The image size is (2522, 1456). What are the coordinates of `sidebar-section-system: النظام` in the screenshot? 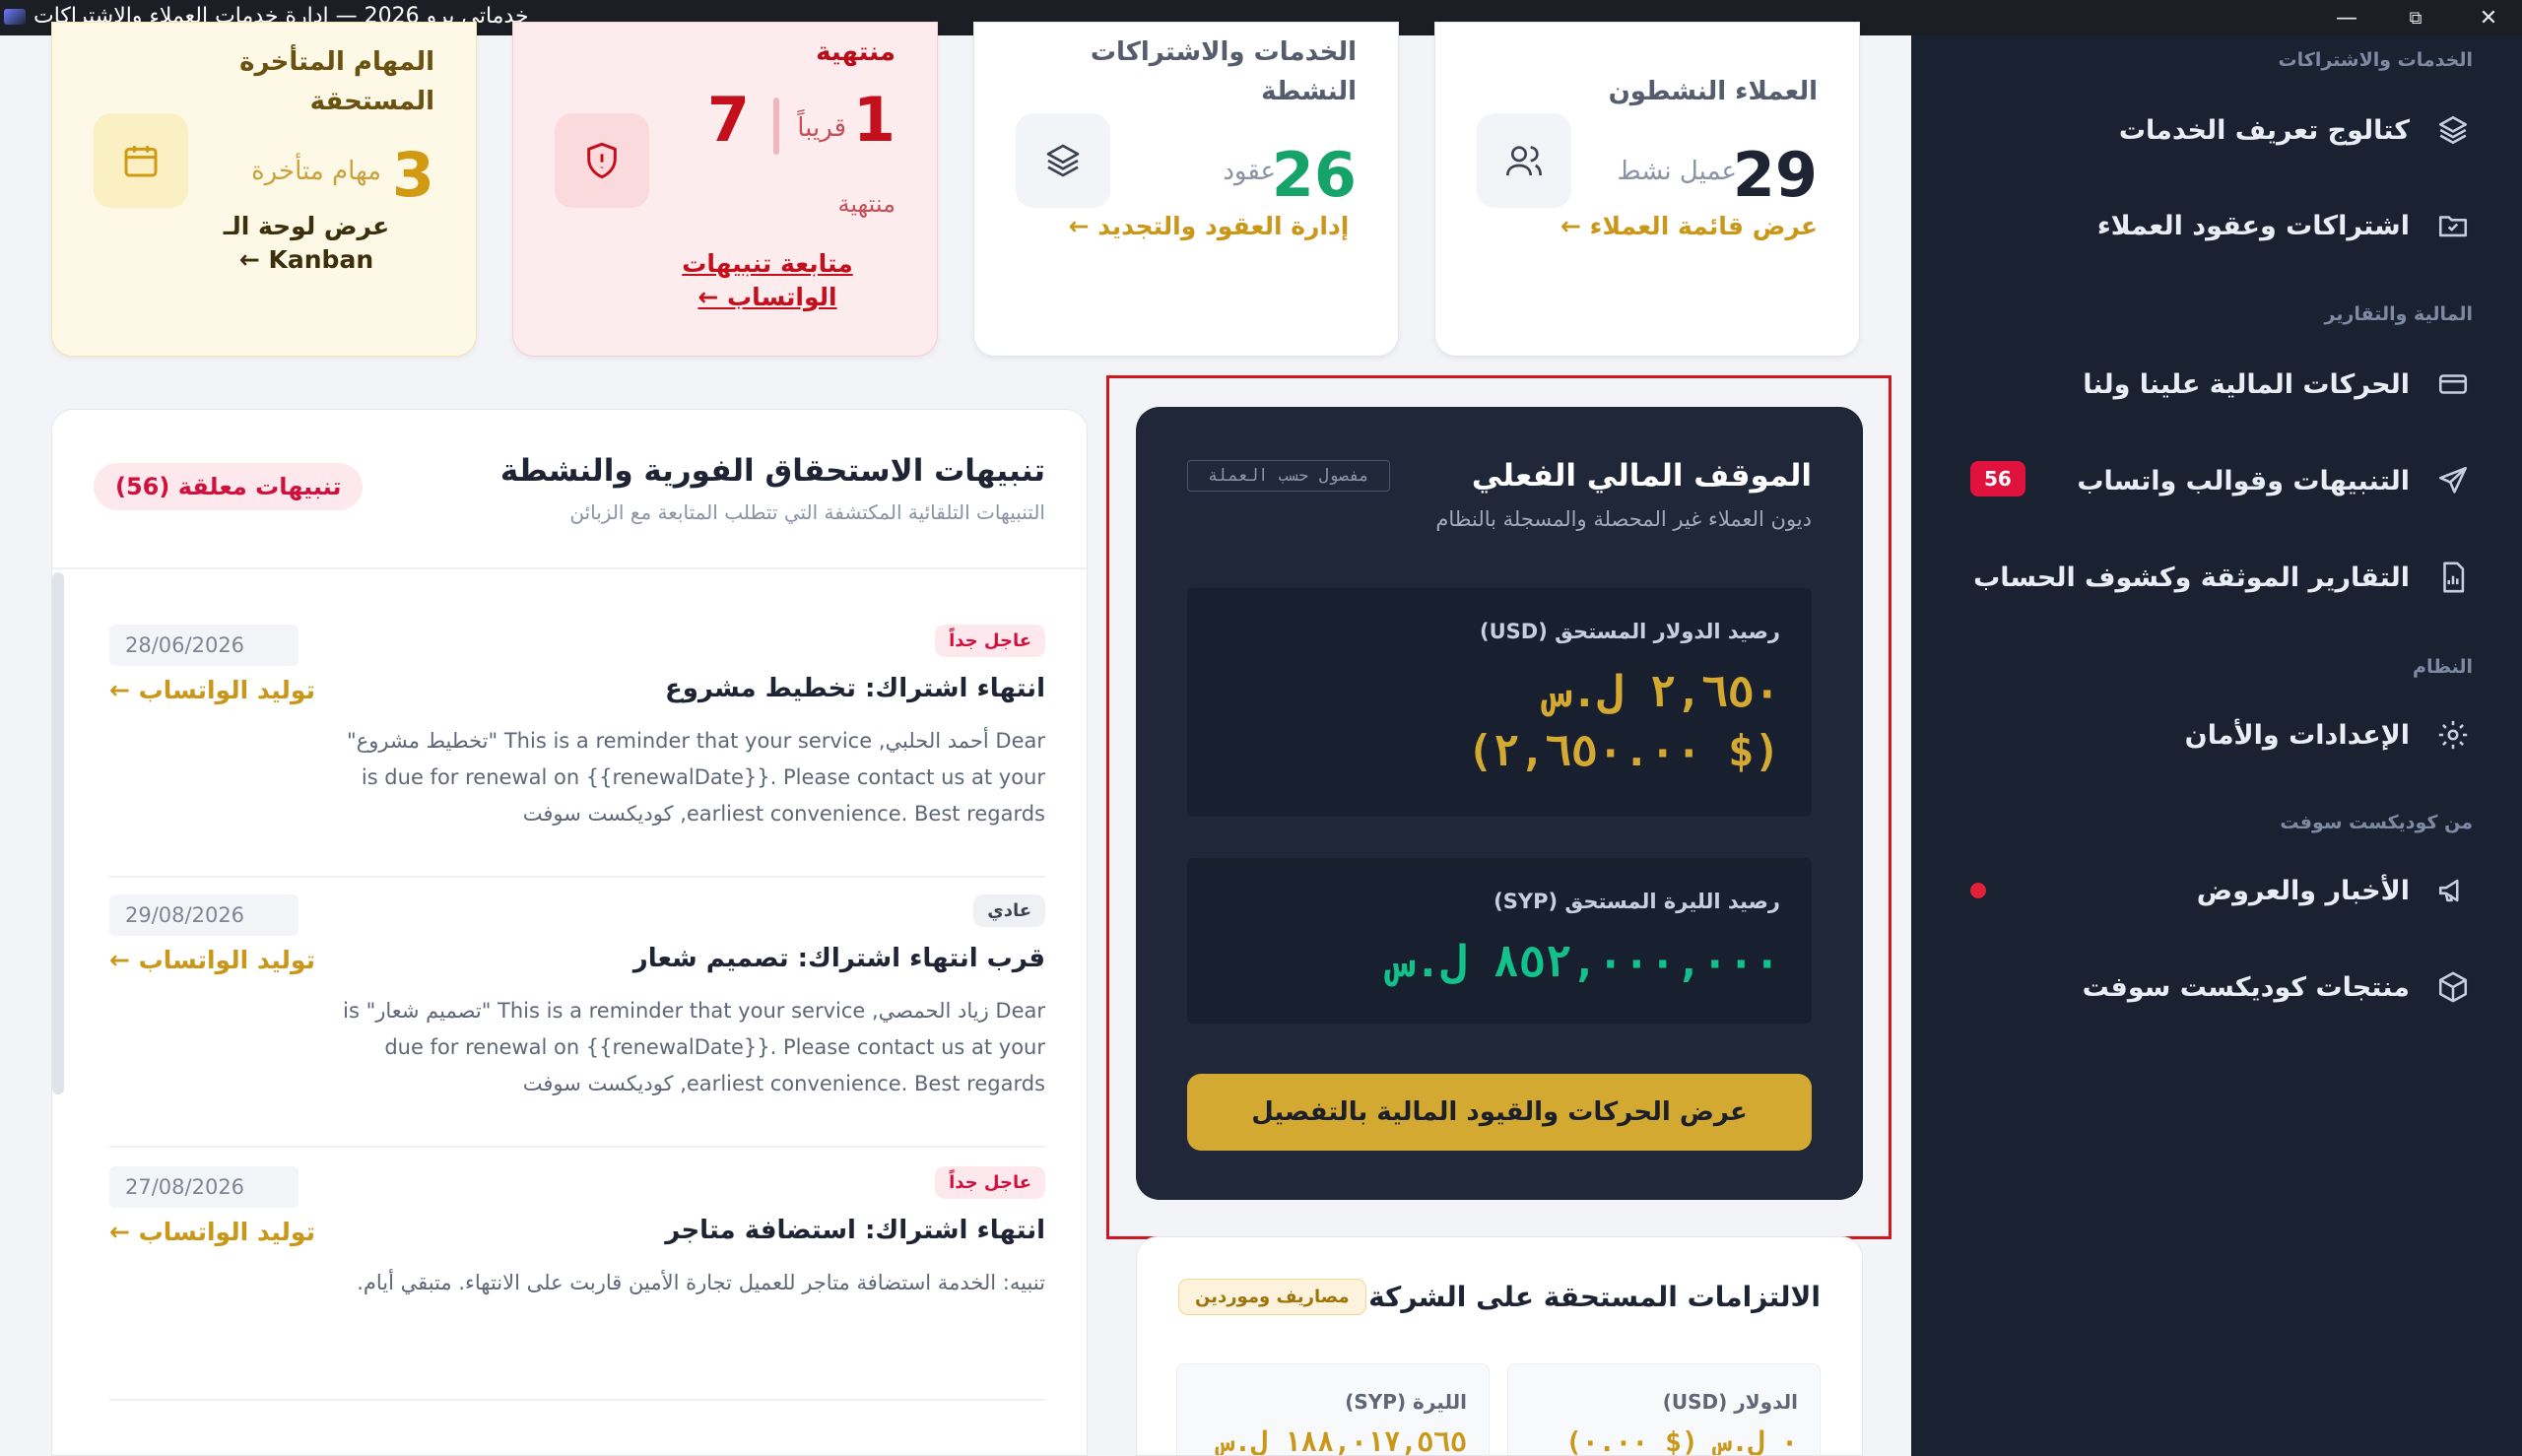 It's located at (2443, 667).